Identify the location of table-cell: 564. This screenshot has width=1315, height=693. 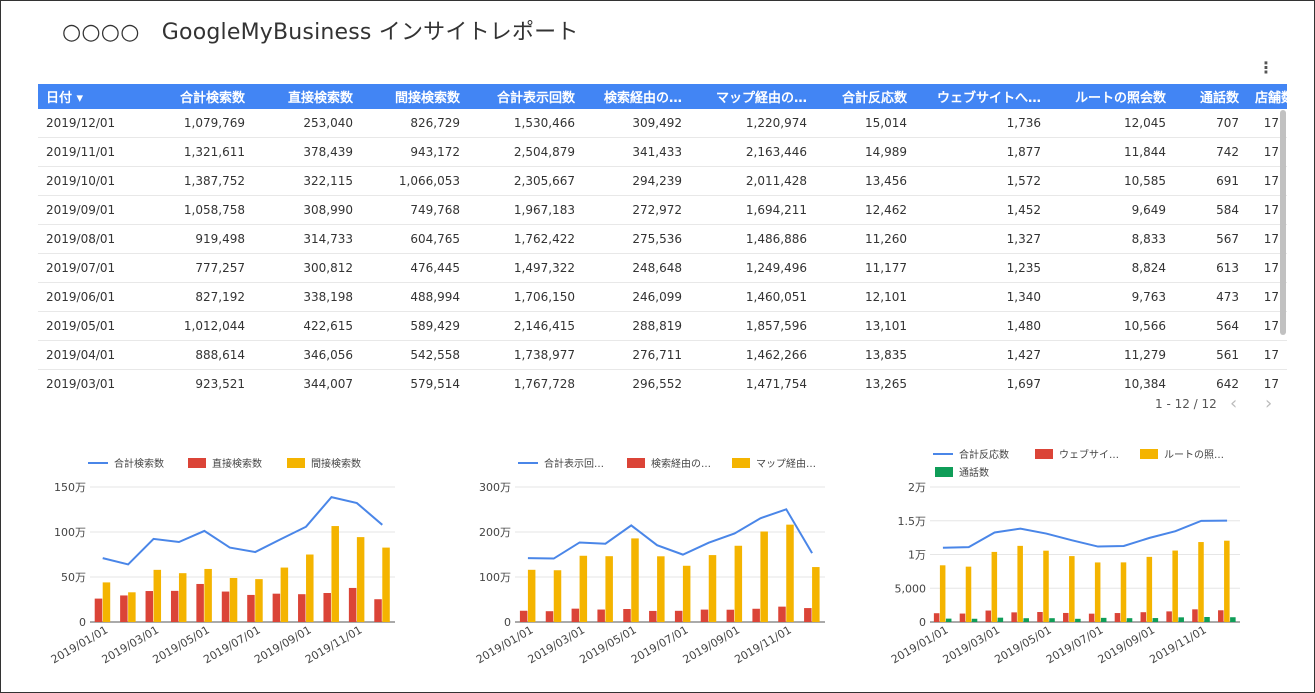
(1210, 326).